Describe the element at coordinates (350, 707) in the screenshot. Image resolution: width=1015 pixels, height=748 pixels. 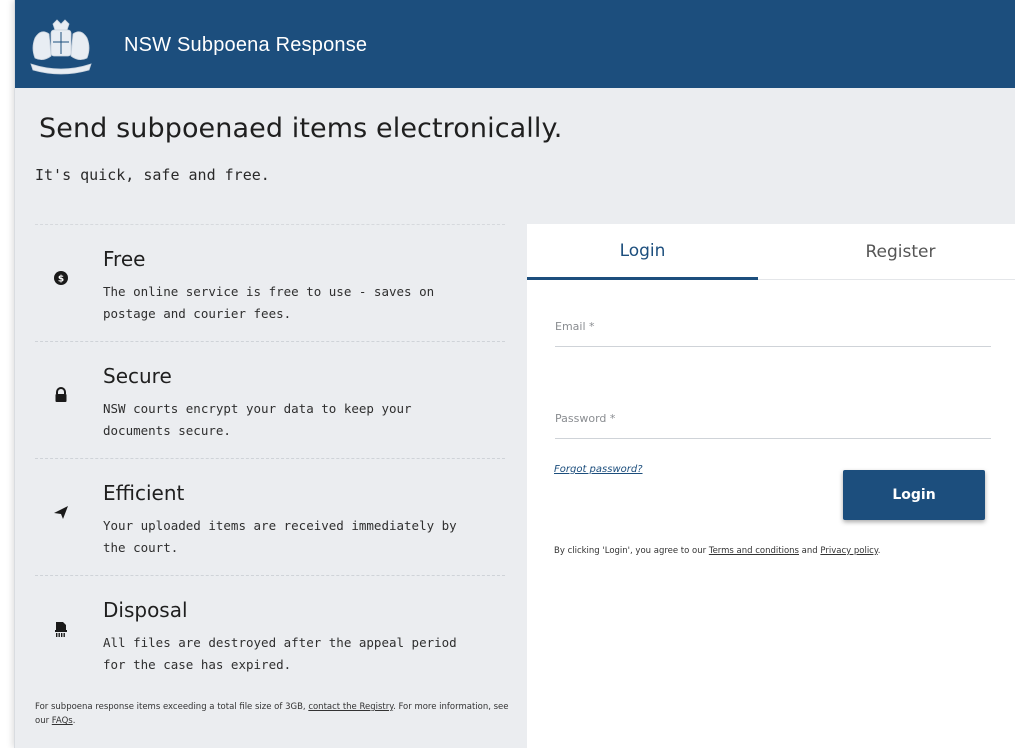
I see `contact-registry-link: contact the Registry` at that location.